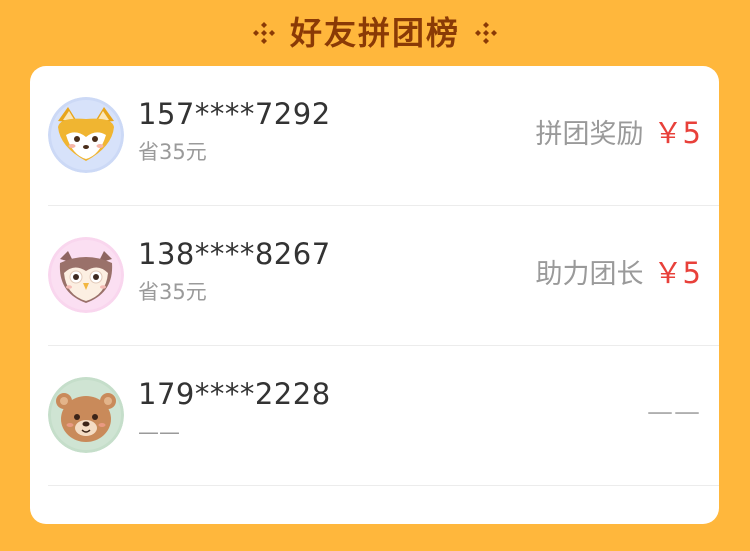  I want to click on reward-empty-placeholder: ——, so click(674, 412).